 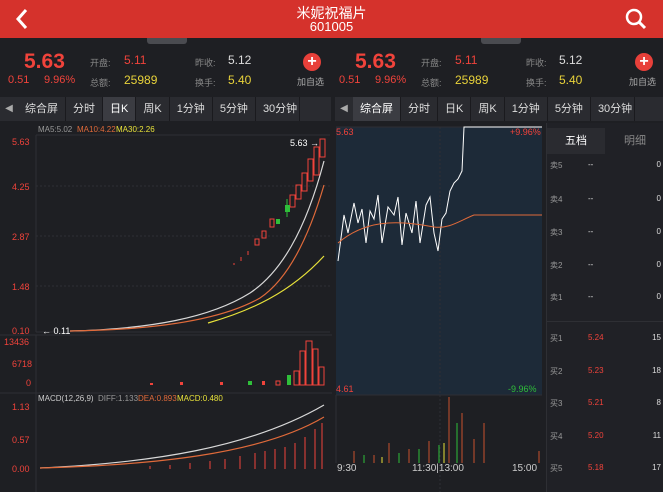 What do you see at coordinates (656, 370) in the screenshot?
I see `bid-volume: 18` at bounding box center [656, 370].